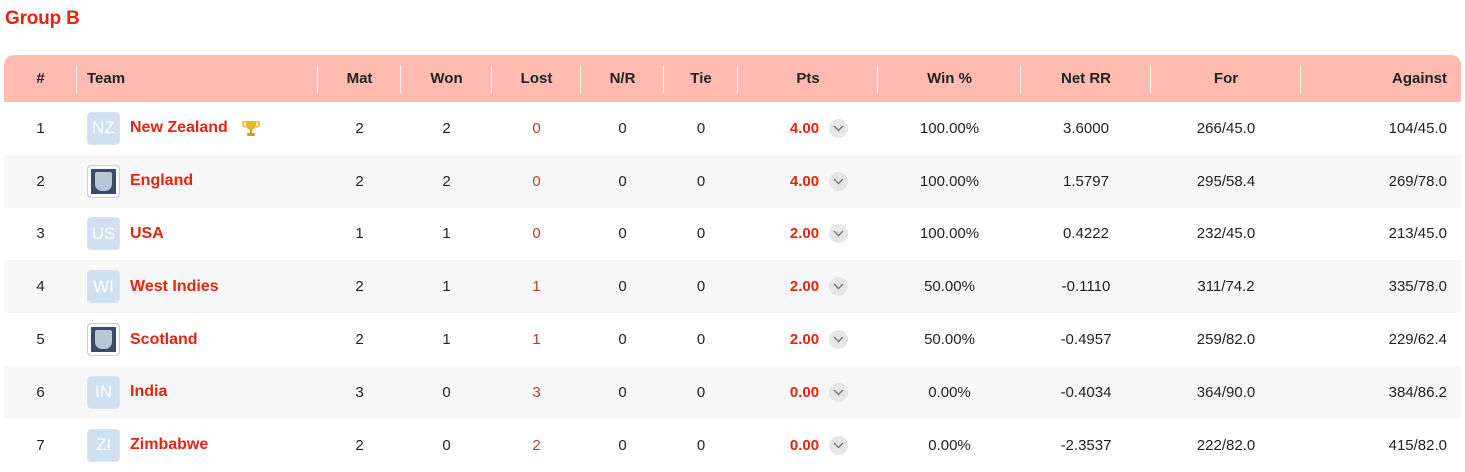 The height and width of the screenshot is (472, 1465). I want to click on for-cell: 295/58.4, so click(1226, 181).